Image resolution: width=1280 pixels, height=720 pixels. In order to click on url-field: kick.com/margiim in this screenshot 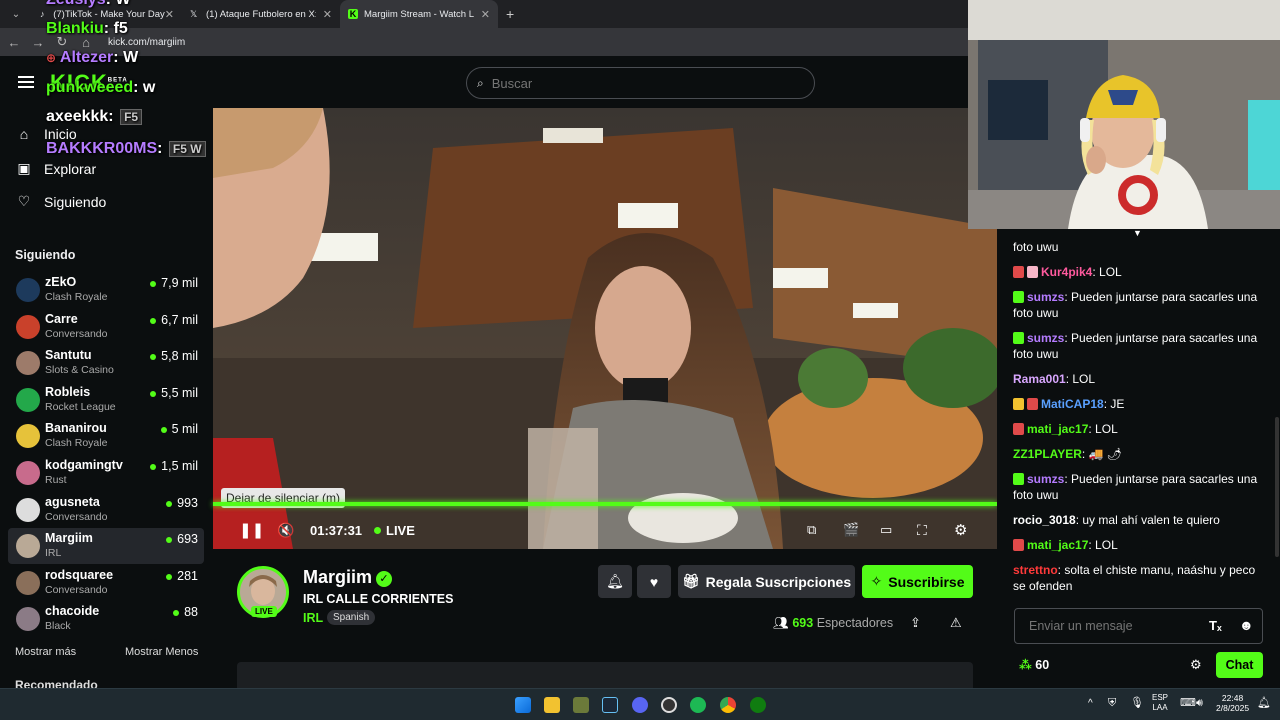, I will do `click(146, 42)`.